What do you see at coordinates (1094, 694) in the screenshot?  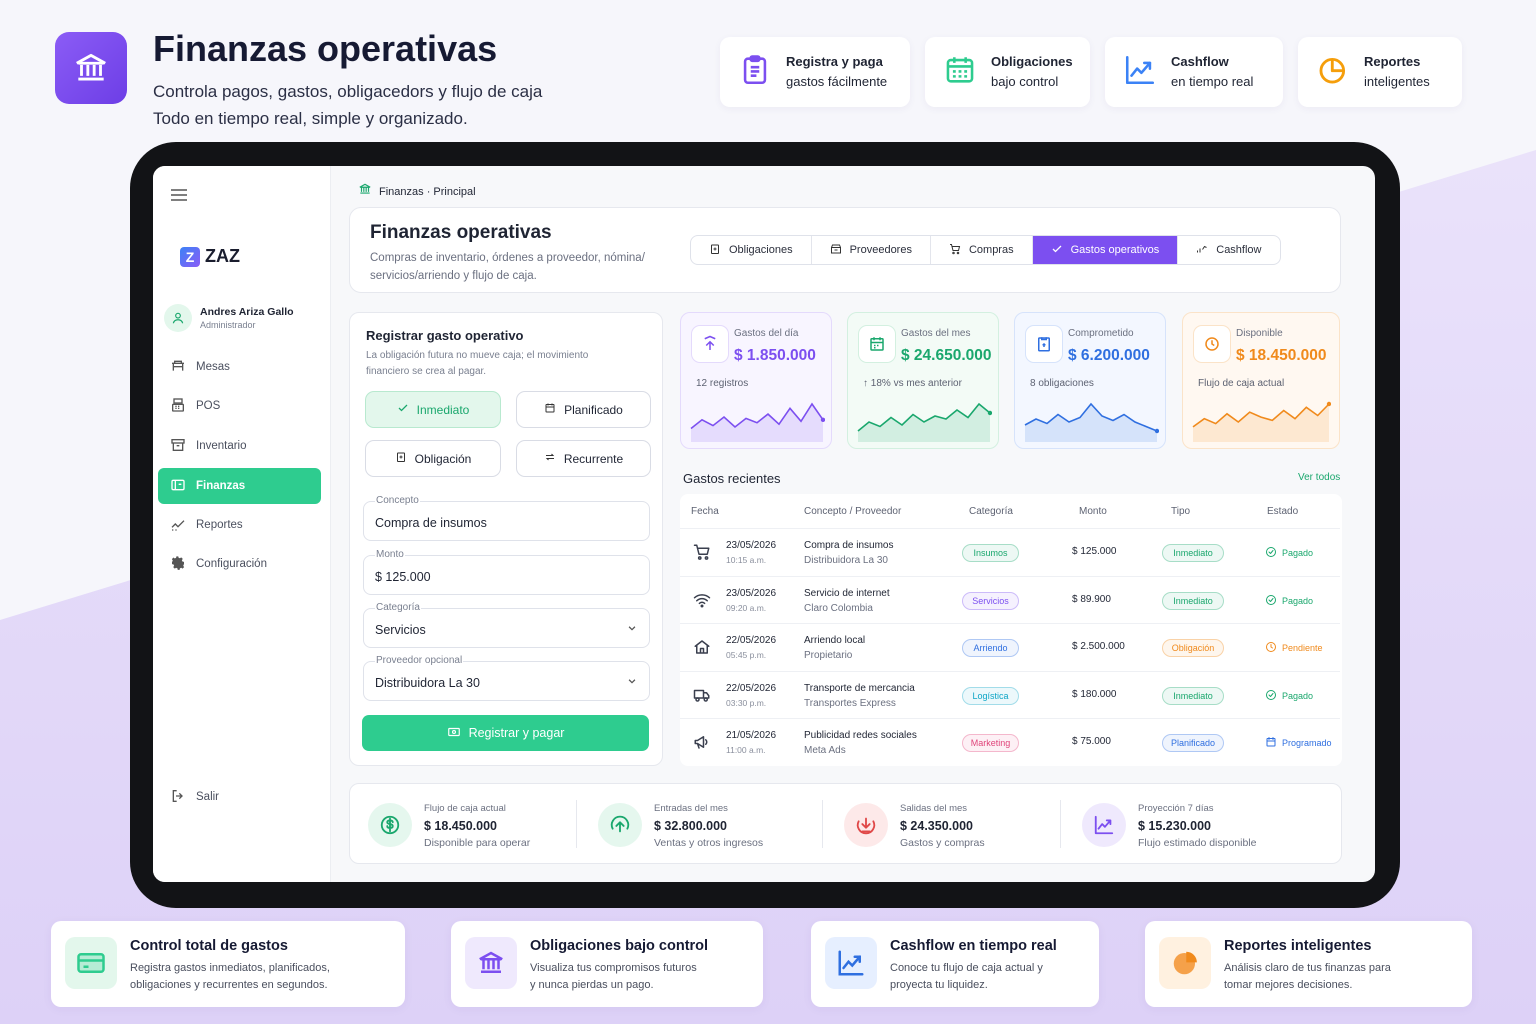 I see `row-amount: $ 180.000` at bounding box center [1094, 694].